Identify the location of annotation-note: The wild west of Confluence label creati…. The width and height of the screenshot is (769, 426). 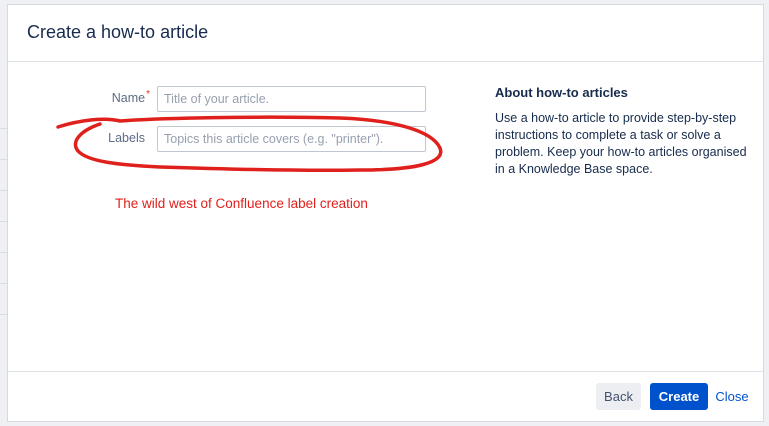
(241, 203).